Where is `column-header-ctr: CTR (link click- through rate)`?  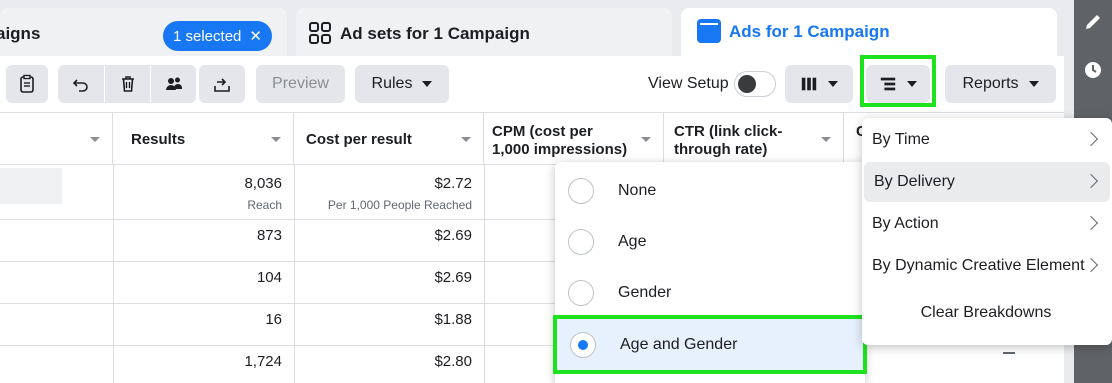 column-header-ctr: CTR (link click- through rate) is located at coordinates (754, 139).